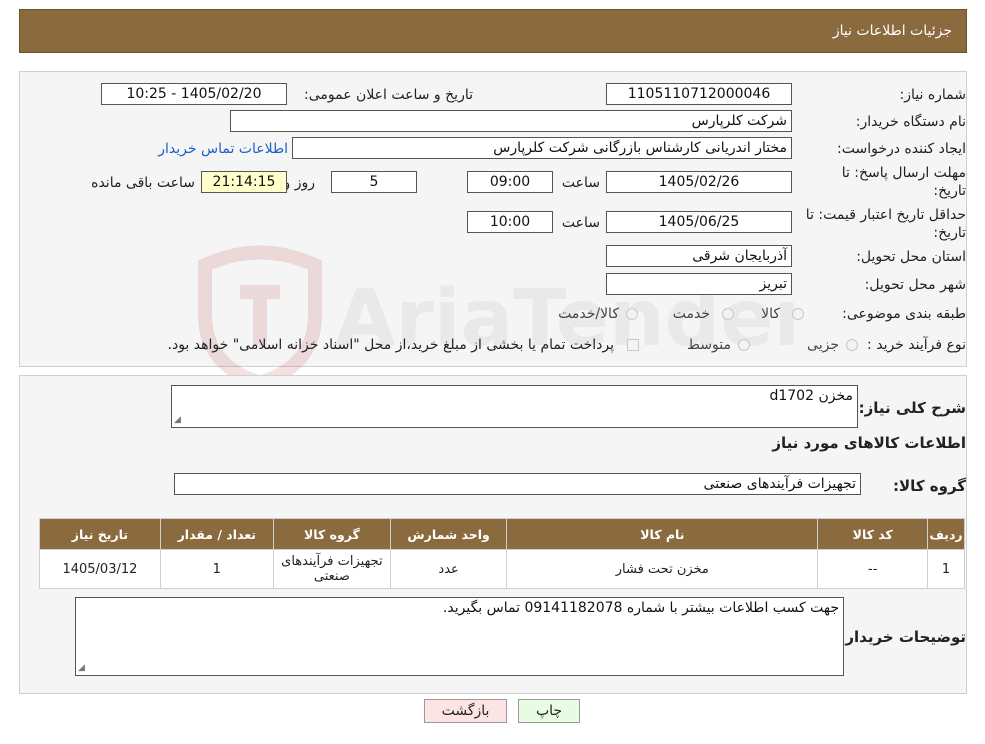 This screenshot has height=744, width=985. What do you see at coordinates (100, 534) in the screenshot?
I see `col-date: تاریخ نیاز` at bounding box center [100, 534].